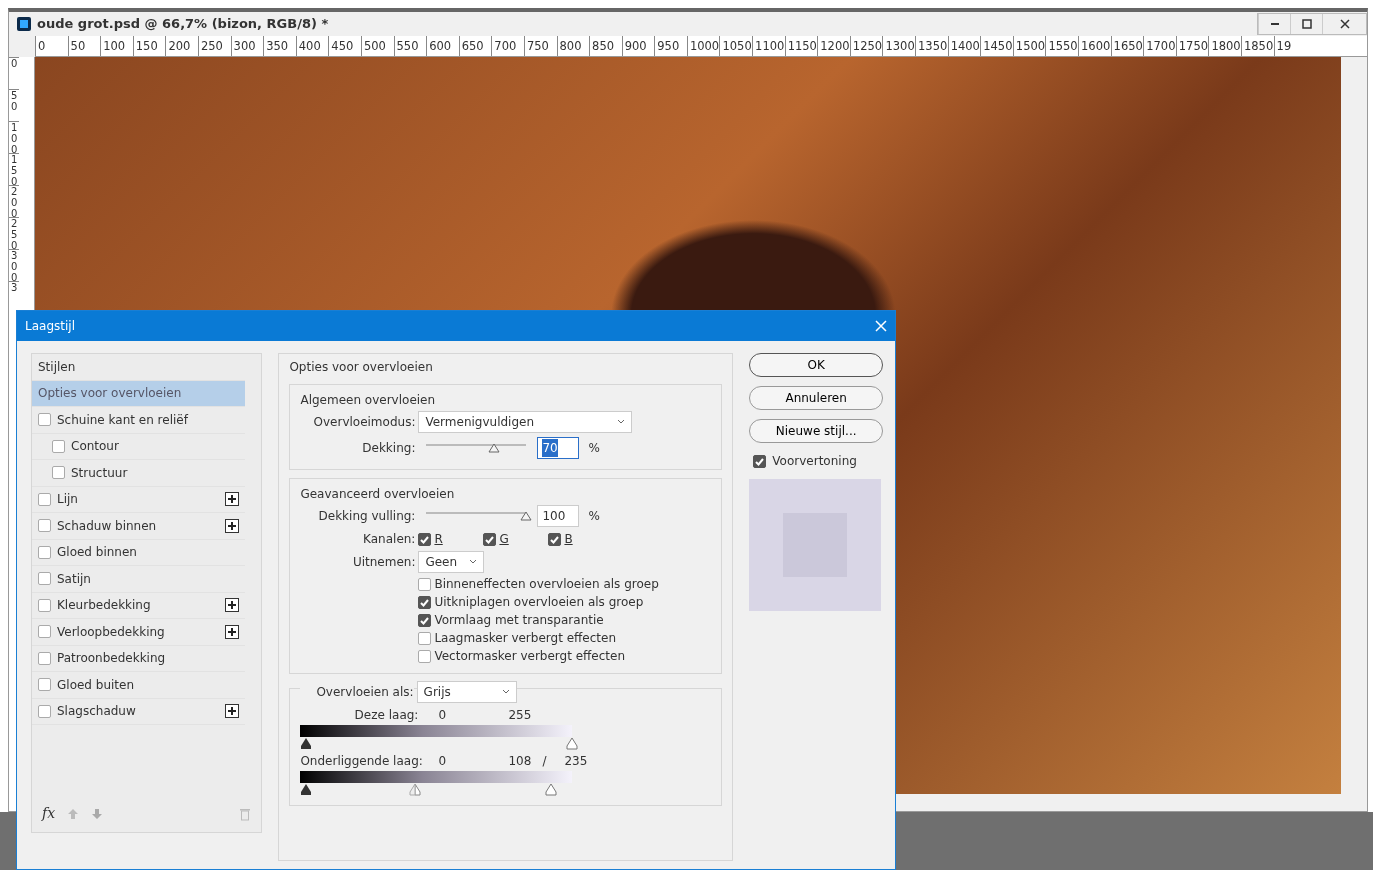 This screenshot has height=870, width=1373. Describe the element at coordinates (505, 692) in the screenshot. I see `caret-icon` at that location.